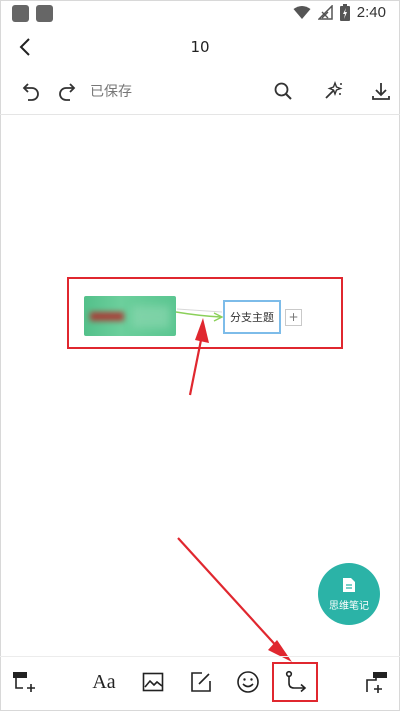  What do you see at coordinates (302, 12) in the screenshot?
I see `wifi-icon` at bounding box center [302, 12].